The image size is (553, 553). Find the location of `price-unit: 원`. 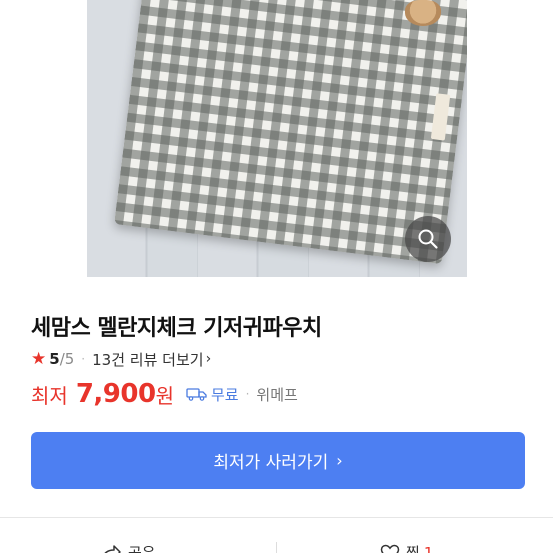

price-unit: 원 is located at coordinates (164, 395).